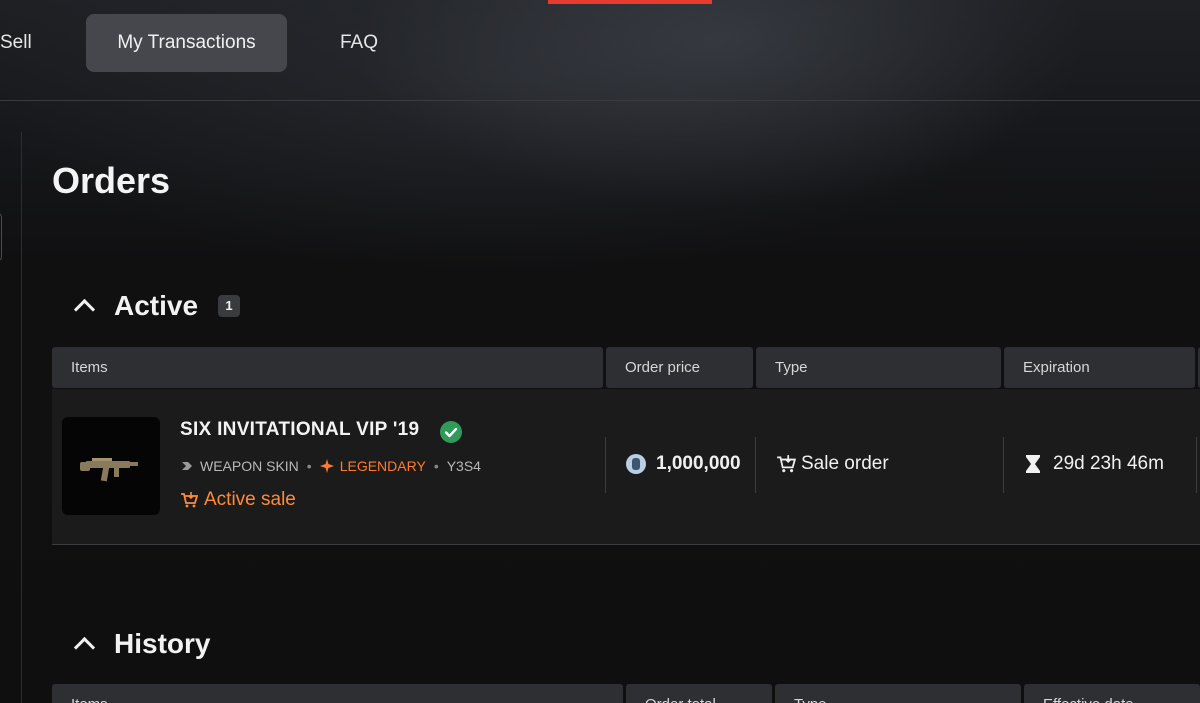 This screenshot has height=703, width=1200. Describe the element at coordinates (109, 470) in the screenshot. I see `weapon-icon` at that location.